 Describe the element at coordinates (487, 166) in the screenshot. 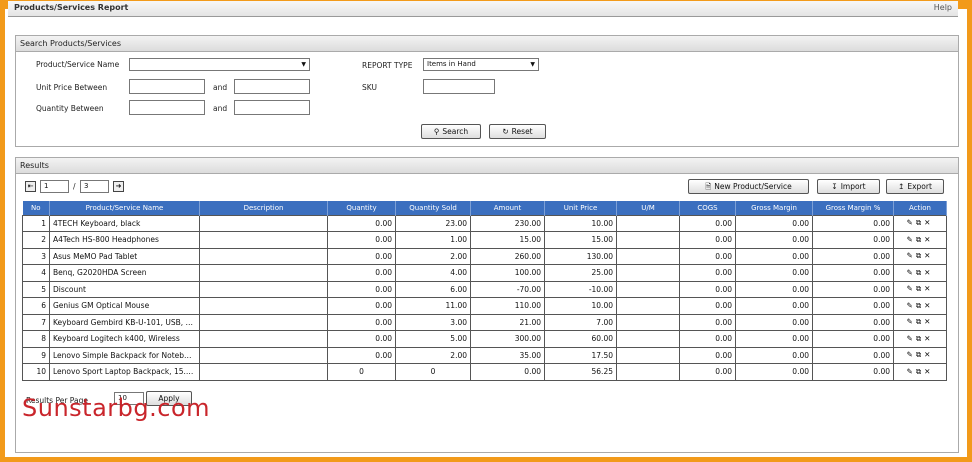

I see `results-panel-header: Results` at that location.